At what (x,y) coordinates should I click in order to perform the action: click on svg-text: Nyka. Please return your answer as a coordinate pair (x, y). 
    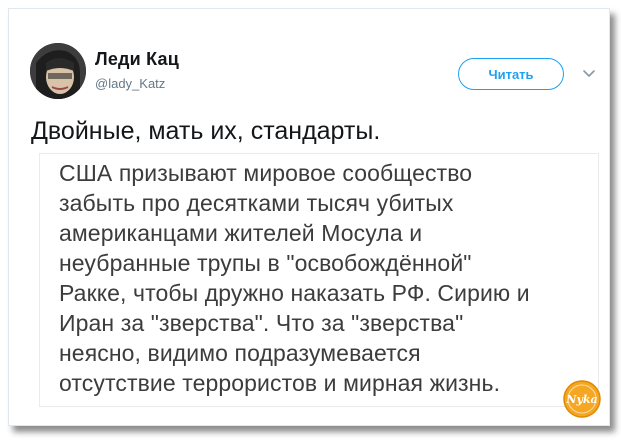
    Looking at the image, I should click on (581, 399).